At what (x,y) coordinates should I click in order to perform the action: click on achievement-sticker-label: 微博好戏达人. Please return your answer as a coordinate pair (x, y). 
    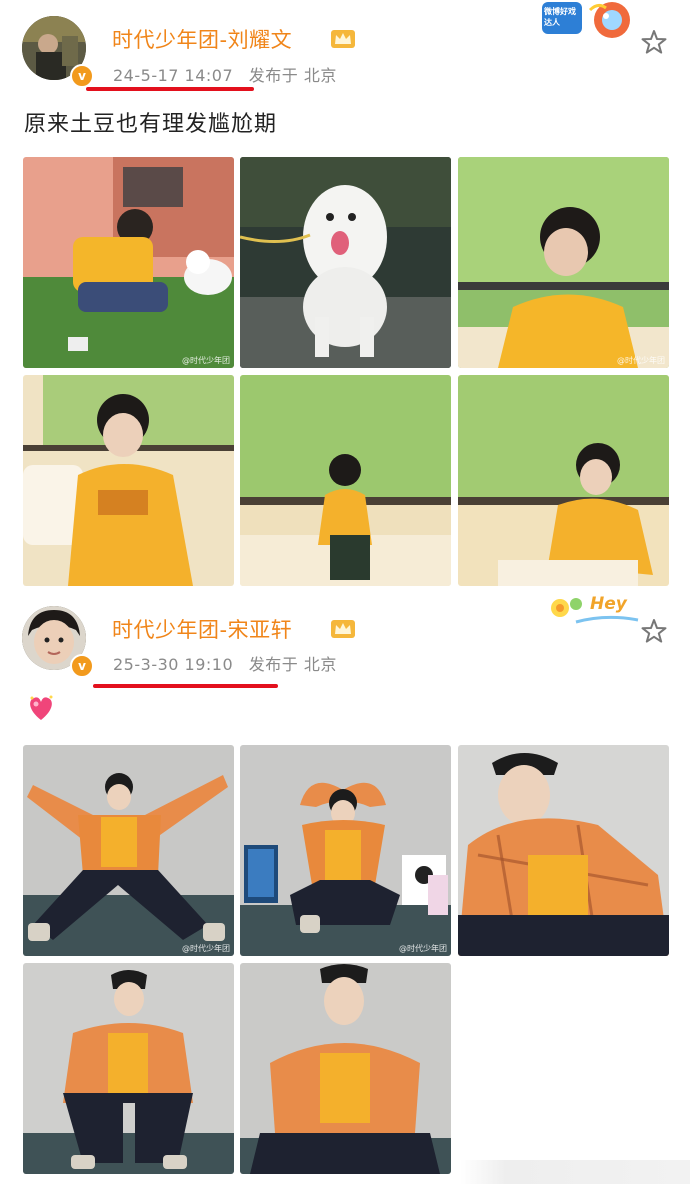
    Looking at the image, I should click on (560, 17).